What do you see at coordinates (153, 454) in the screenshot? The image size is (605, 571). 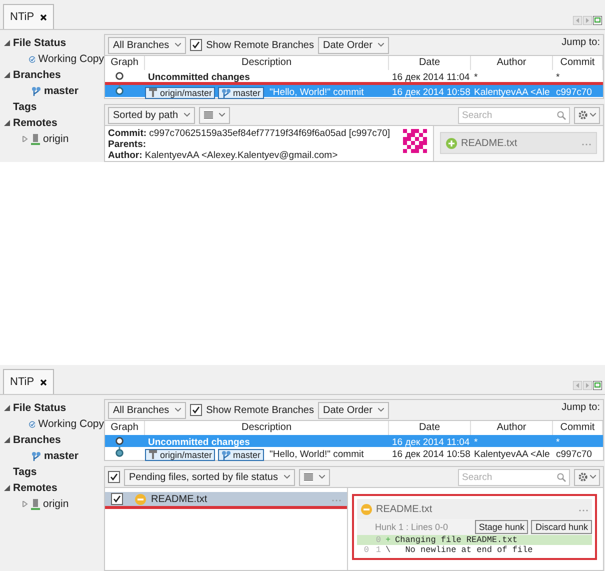 I see `remote-branch-icon` at bounding box center [153, 454].